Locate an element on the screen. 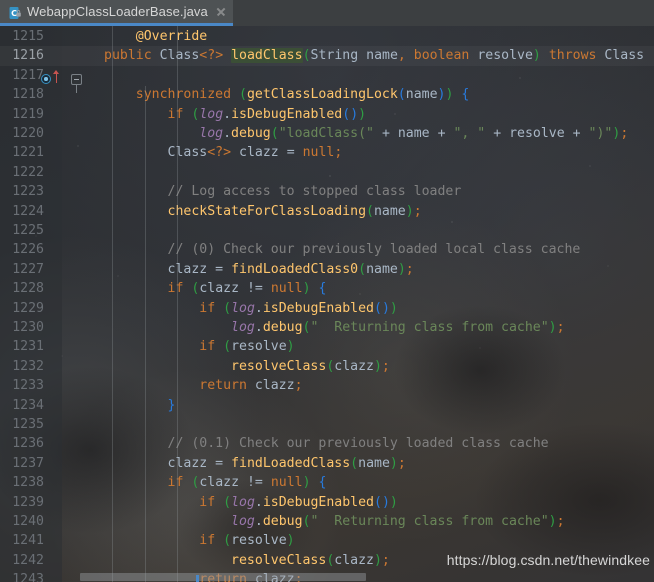  java-class-icon: C is located at coordinates (15, 12).